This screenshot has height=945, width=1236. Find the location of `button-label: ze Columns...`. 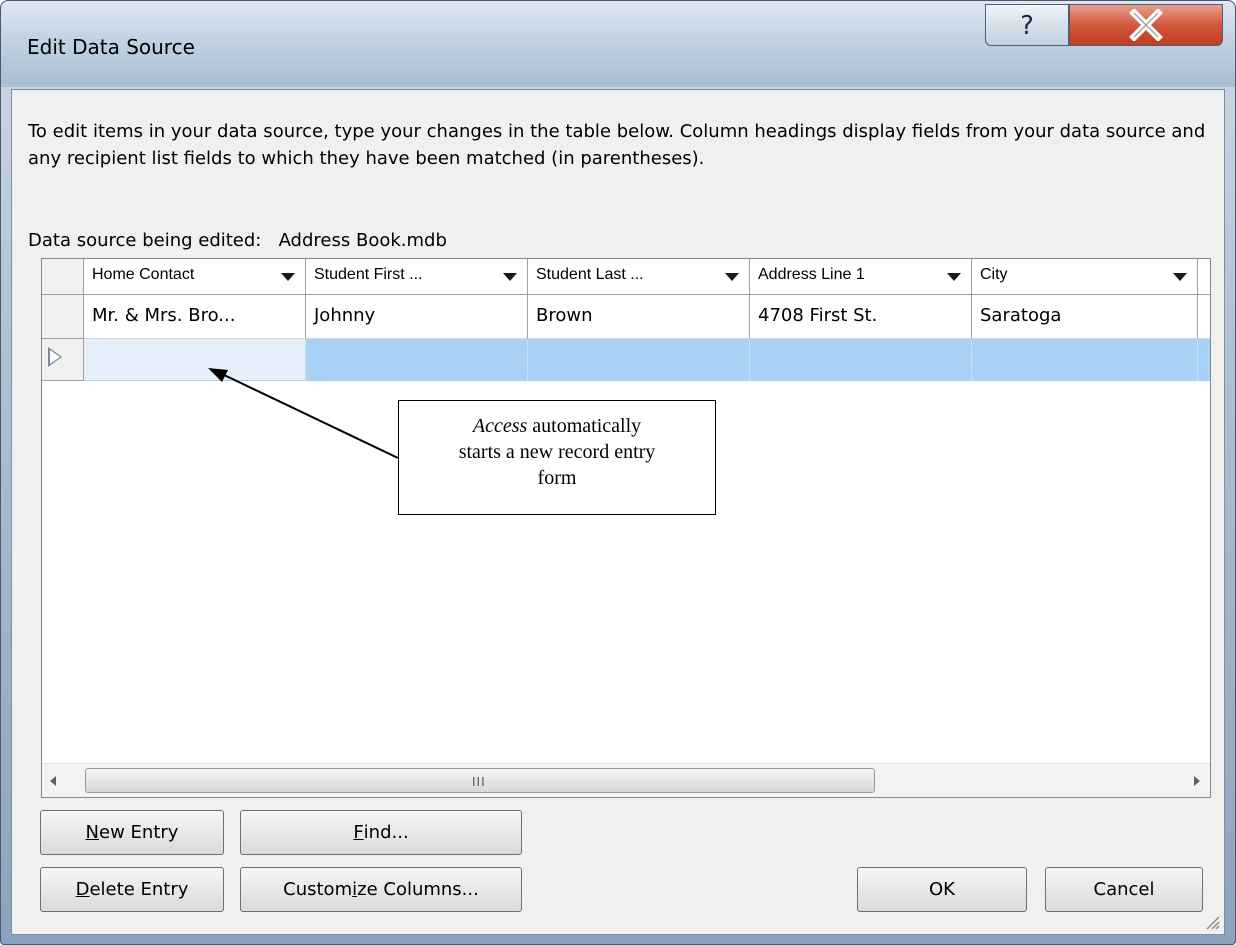

button-label: ze Columns... is located at coordinates (418, 889).